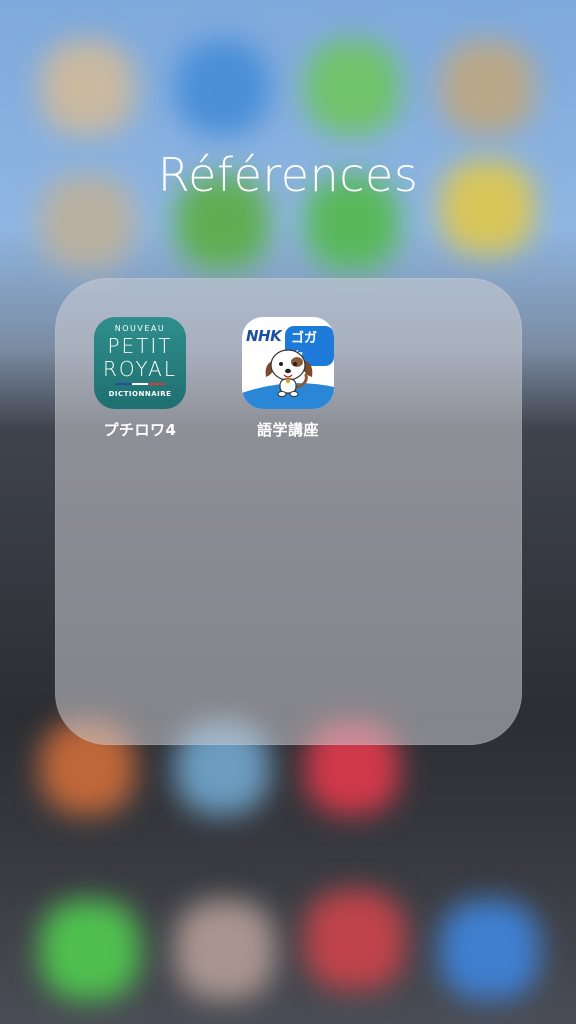 The height and width of the screenshot is (1024, 576). I want to click on icon-text-petit: PETIT, so click(140, 346).